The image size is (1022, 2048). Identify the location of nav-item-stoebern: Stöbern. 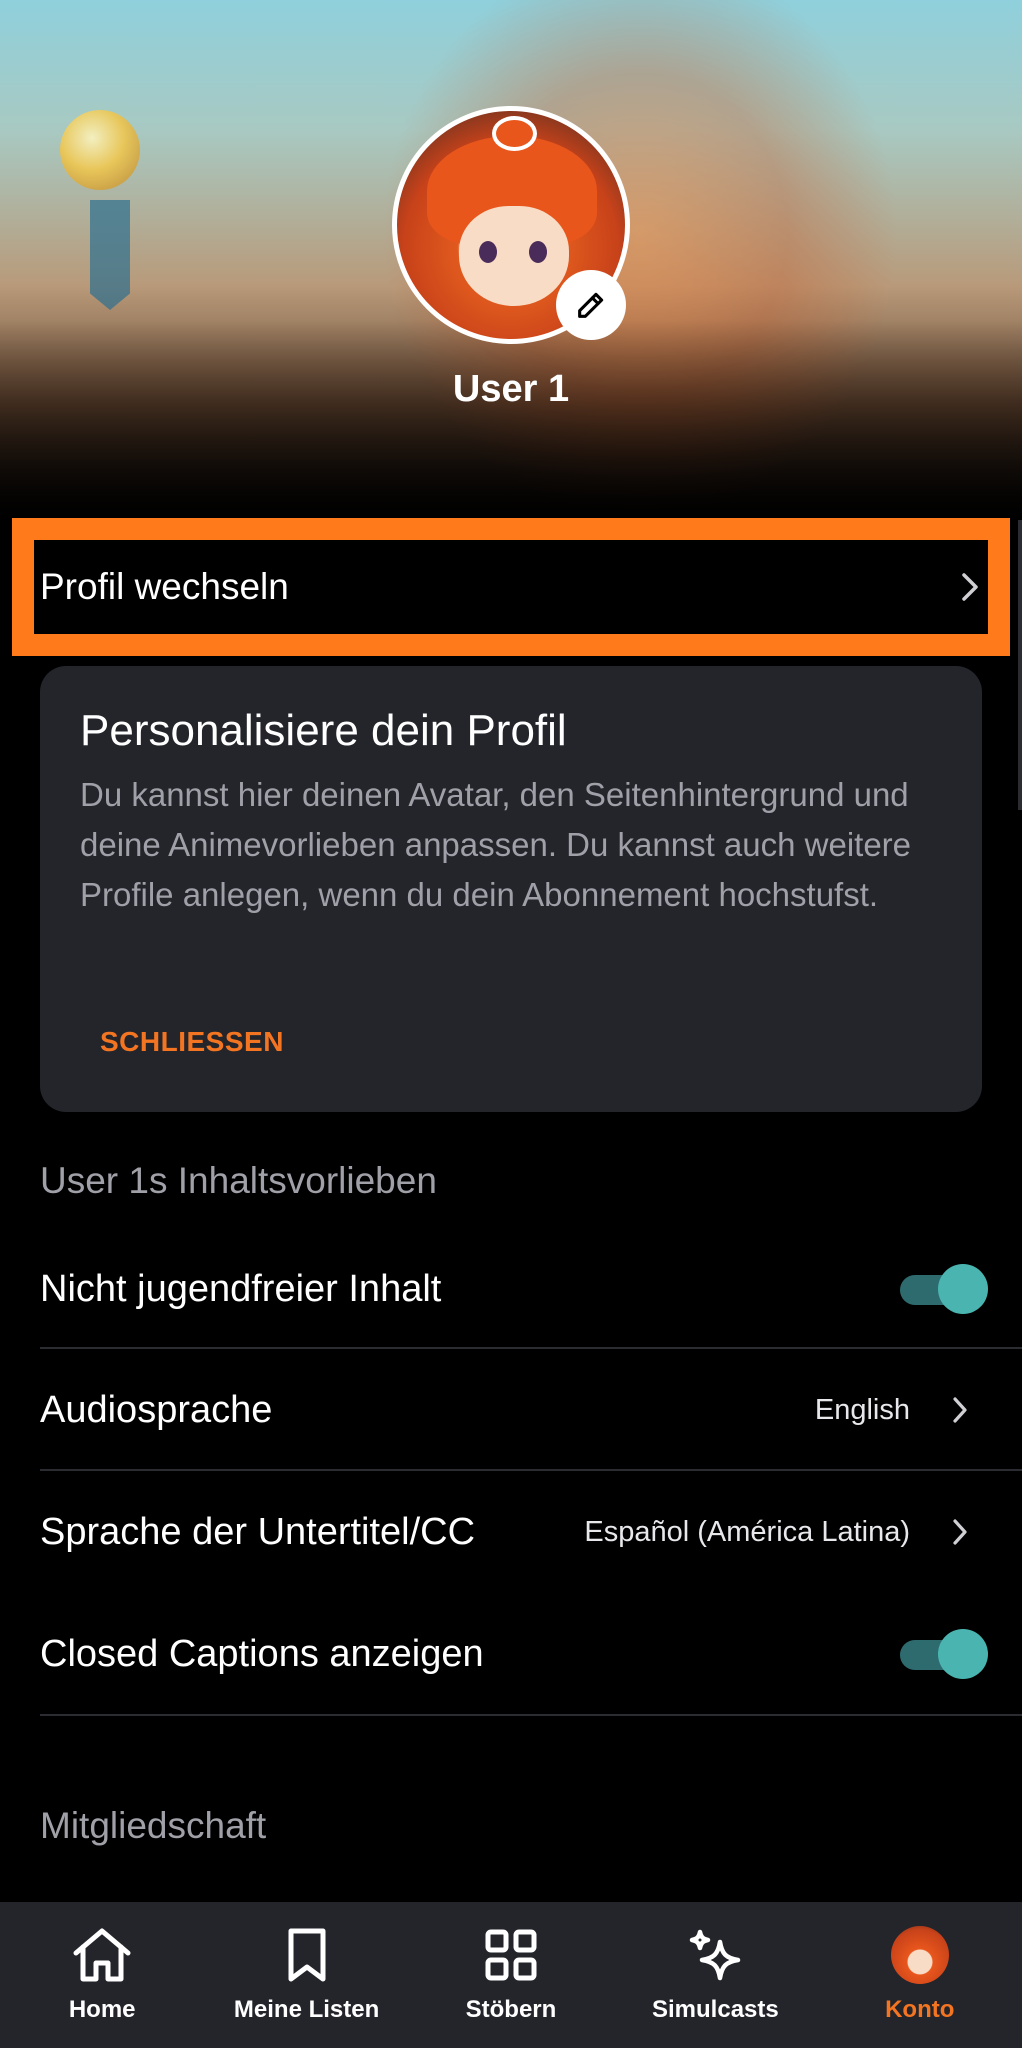
(511, 1975).